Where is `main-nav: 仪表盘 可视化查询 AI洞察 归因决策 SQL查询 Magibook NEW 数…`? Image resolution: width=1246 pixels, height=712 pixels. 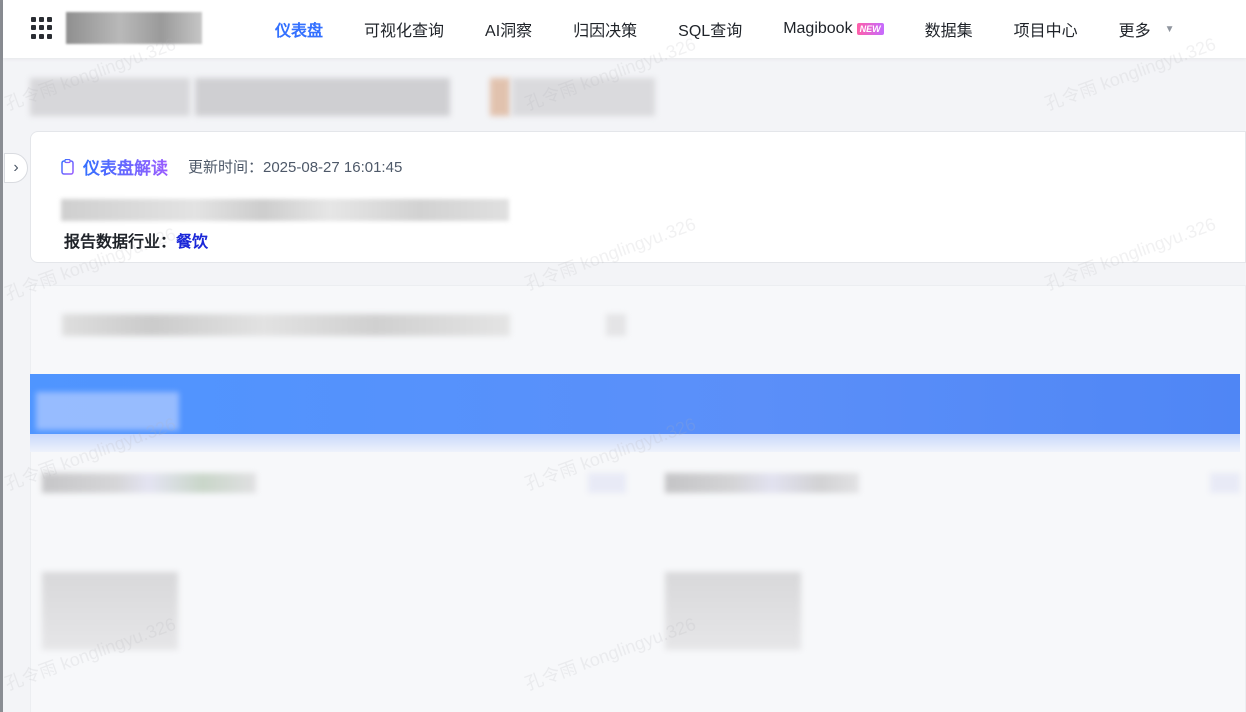
main-nav: 仪表盘 可视化查询 AI洞察 归因决策 SQL查询 Magibook NEW 数… is located at coordinates (725, 29).